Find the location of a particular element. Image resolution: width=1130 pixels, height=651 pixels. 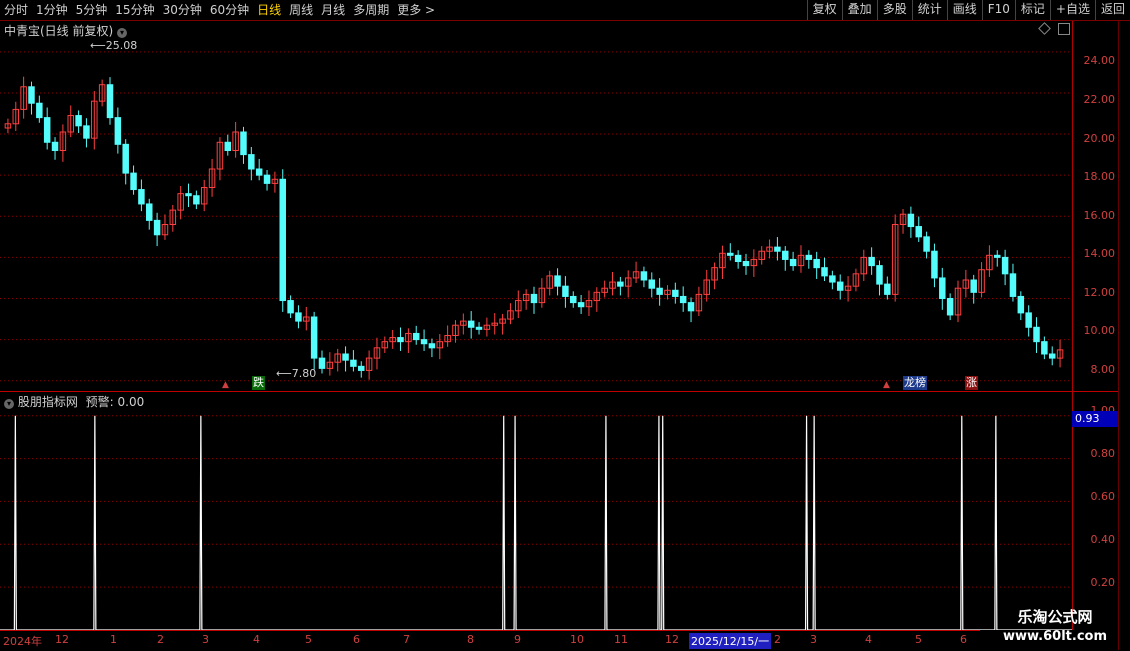

date-label: 1 is located at coordinates (113, 639).